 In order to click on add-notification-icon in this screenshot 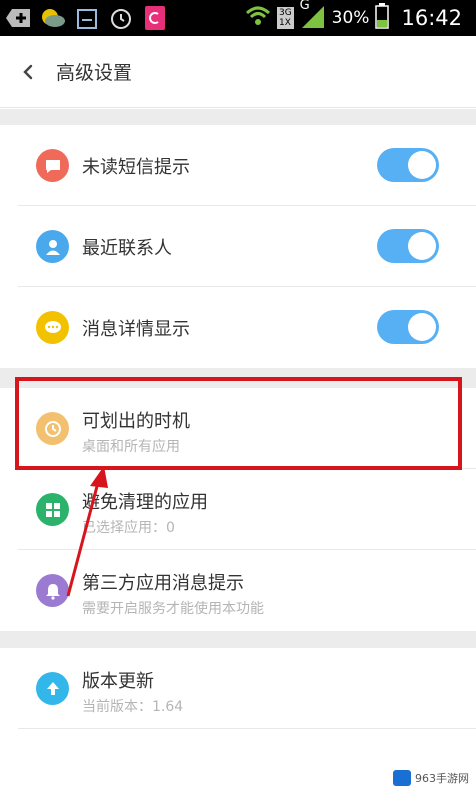, I will do `click(19, 18)`.